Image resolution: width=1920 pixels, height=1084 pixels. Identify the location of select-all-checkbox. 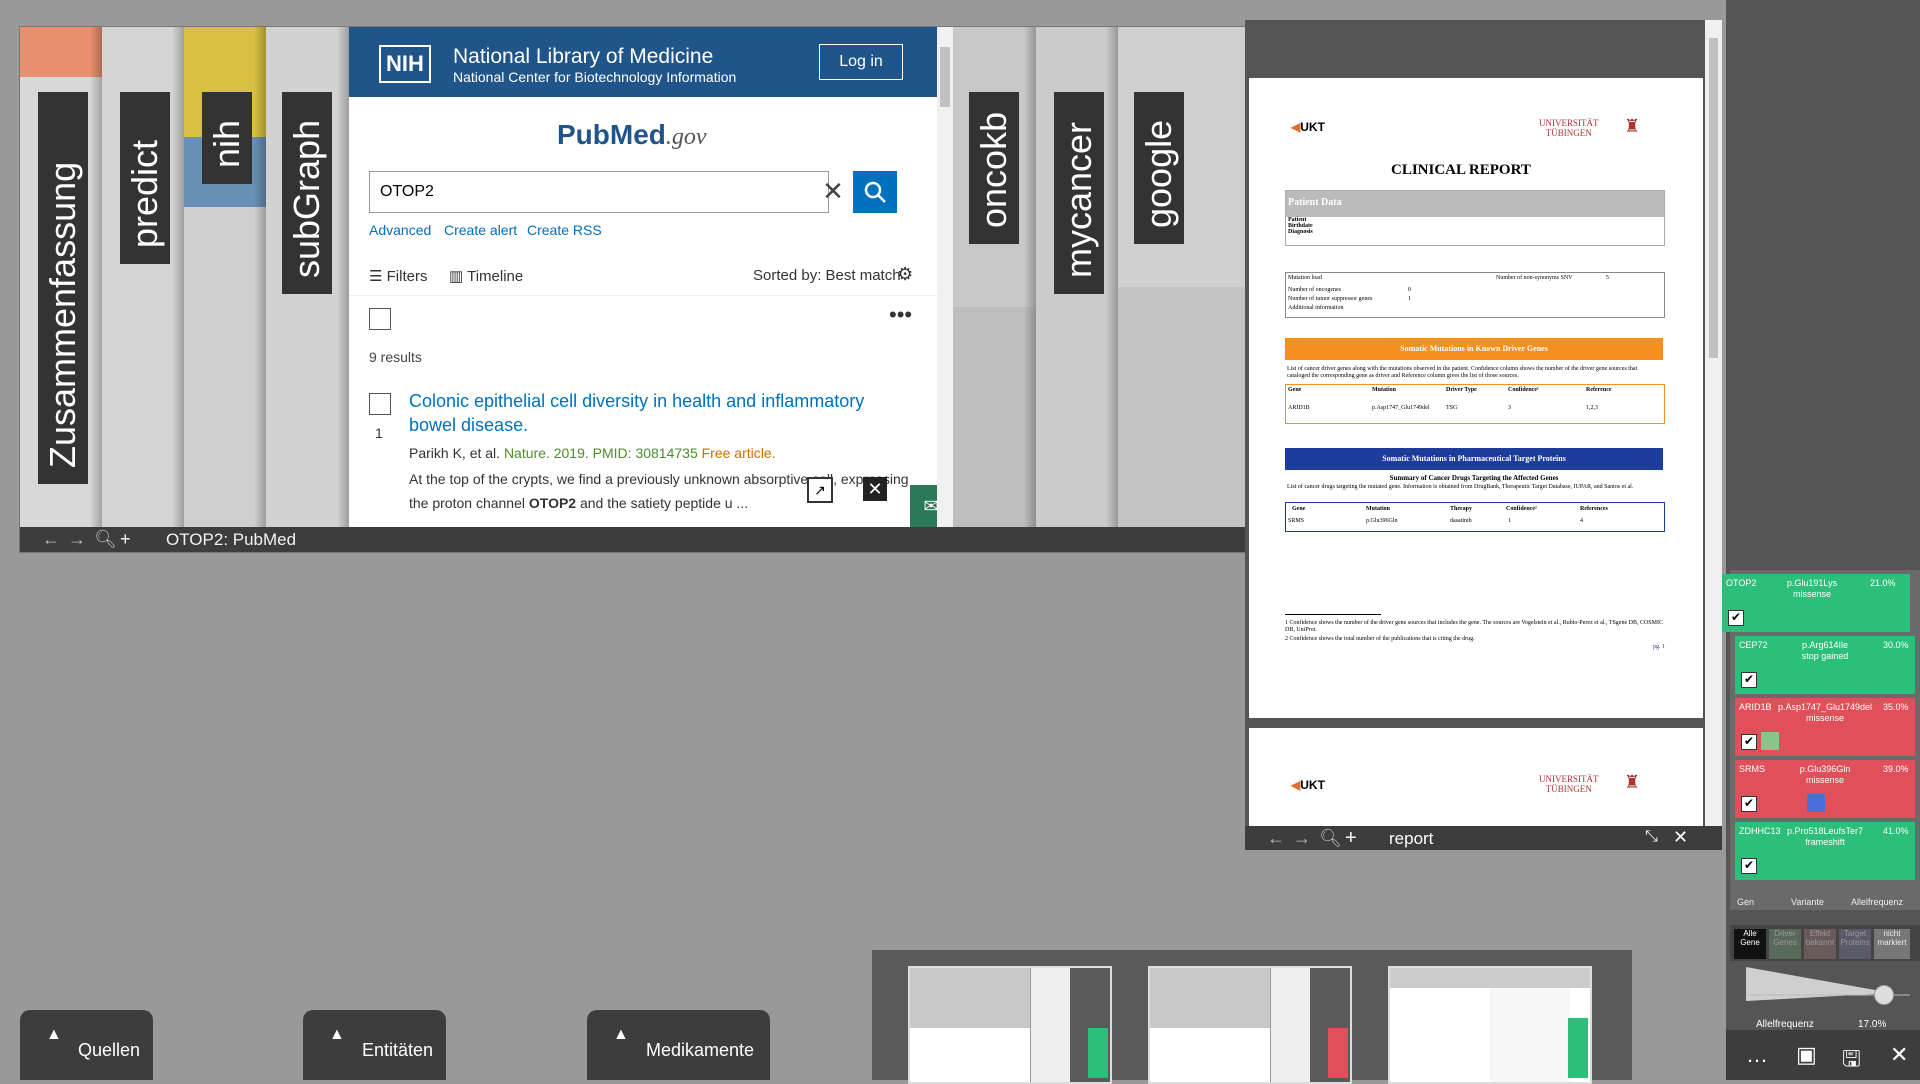
(380, 319).